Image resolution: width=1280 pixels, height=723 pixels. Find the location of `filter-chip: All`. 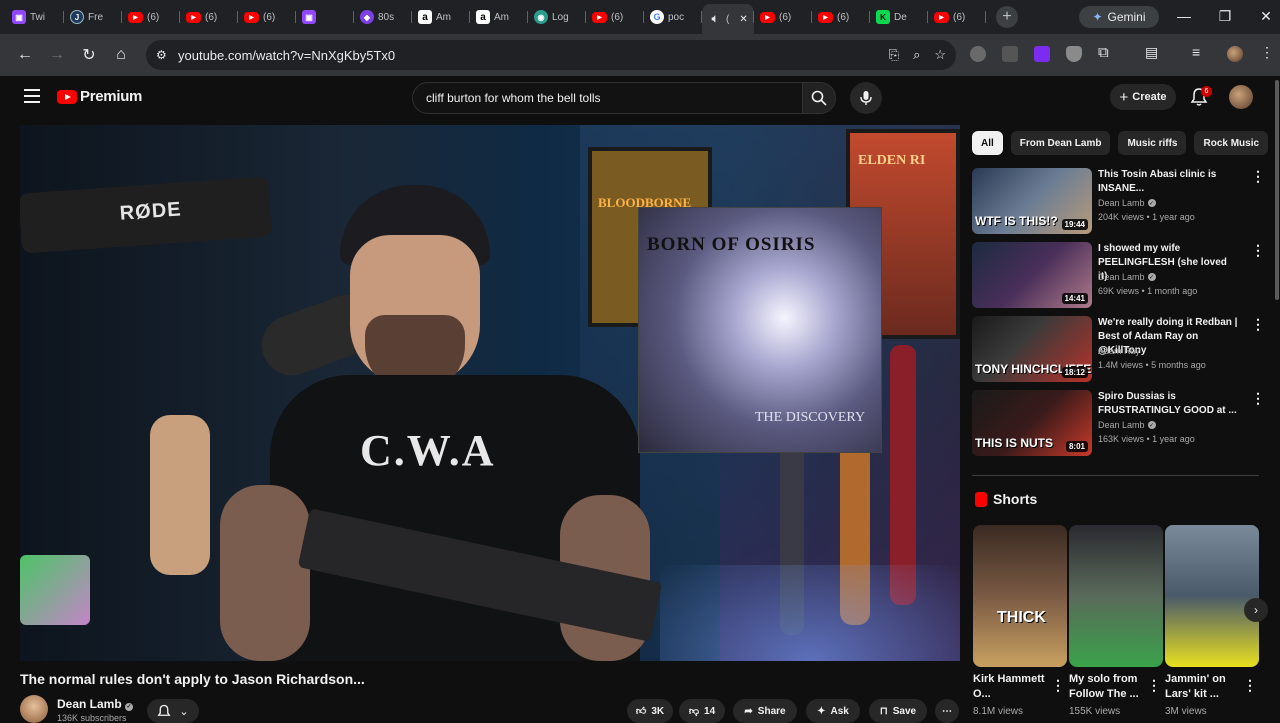

filter-chip: All is located at coordinates (987, 143).